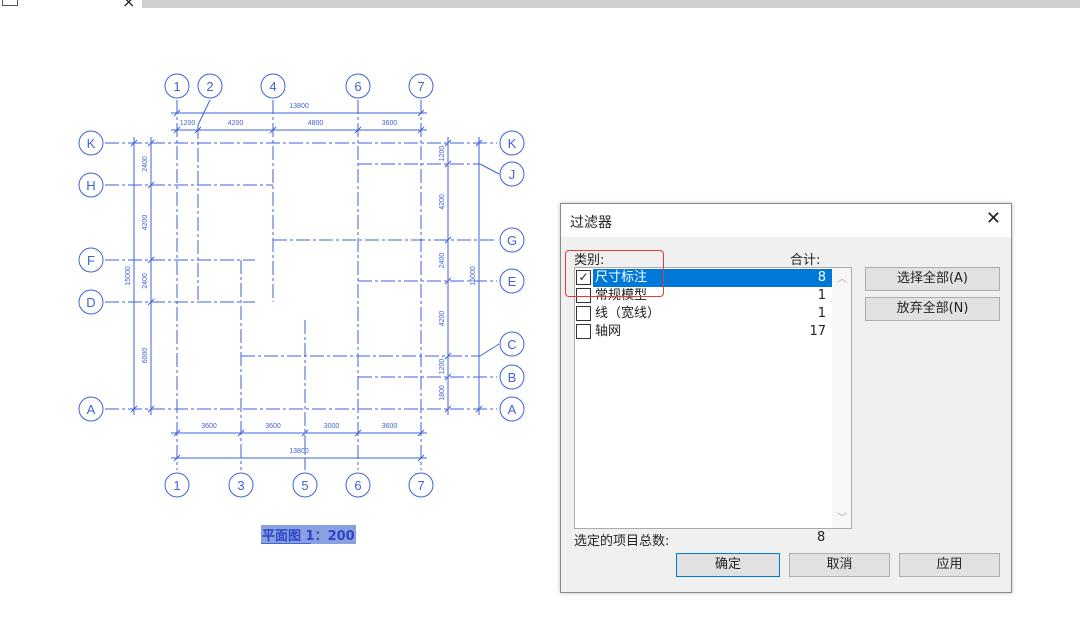 Image resolution: width=1080 pixels, height=635 pixels. Describe the element at coordinates (308, 534) in the screenshot. I see `view-title: 平面图 1：200` at that location.